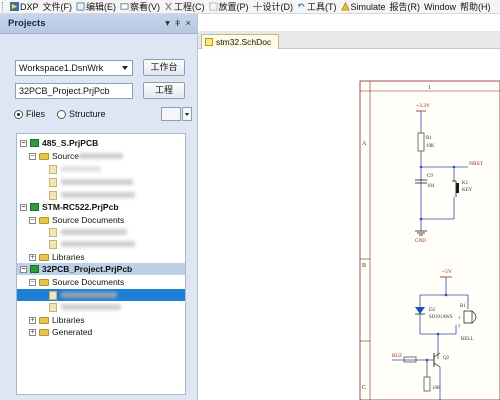 This screenshot has width=500, height=400. What do you see at coordinates (421, 167) in the screenshot?
I see `junction` at bounding box center [421, 167].